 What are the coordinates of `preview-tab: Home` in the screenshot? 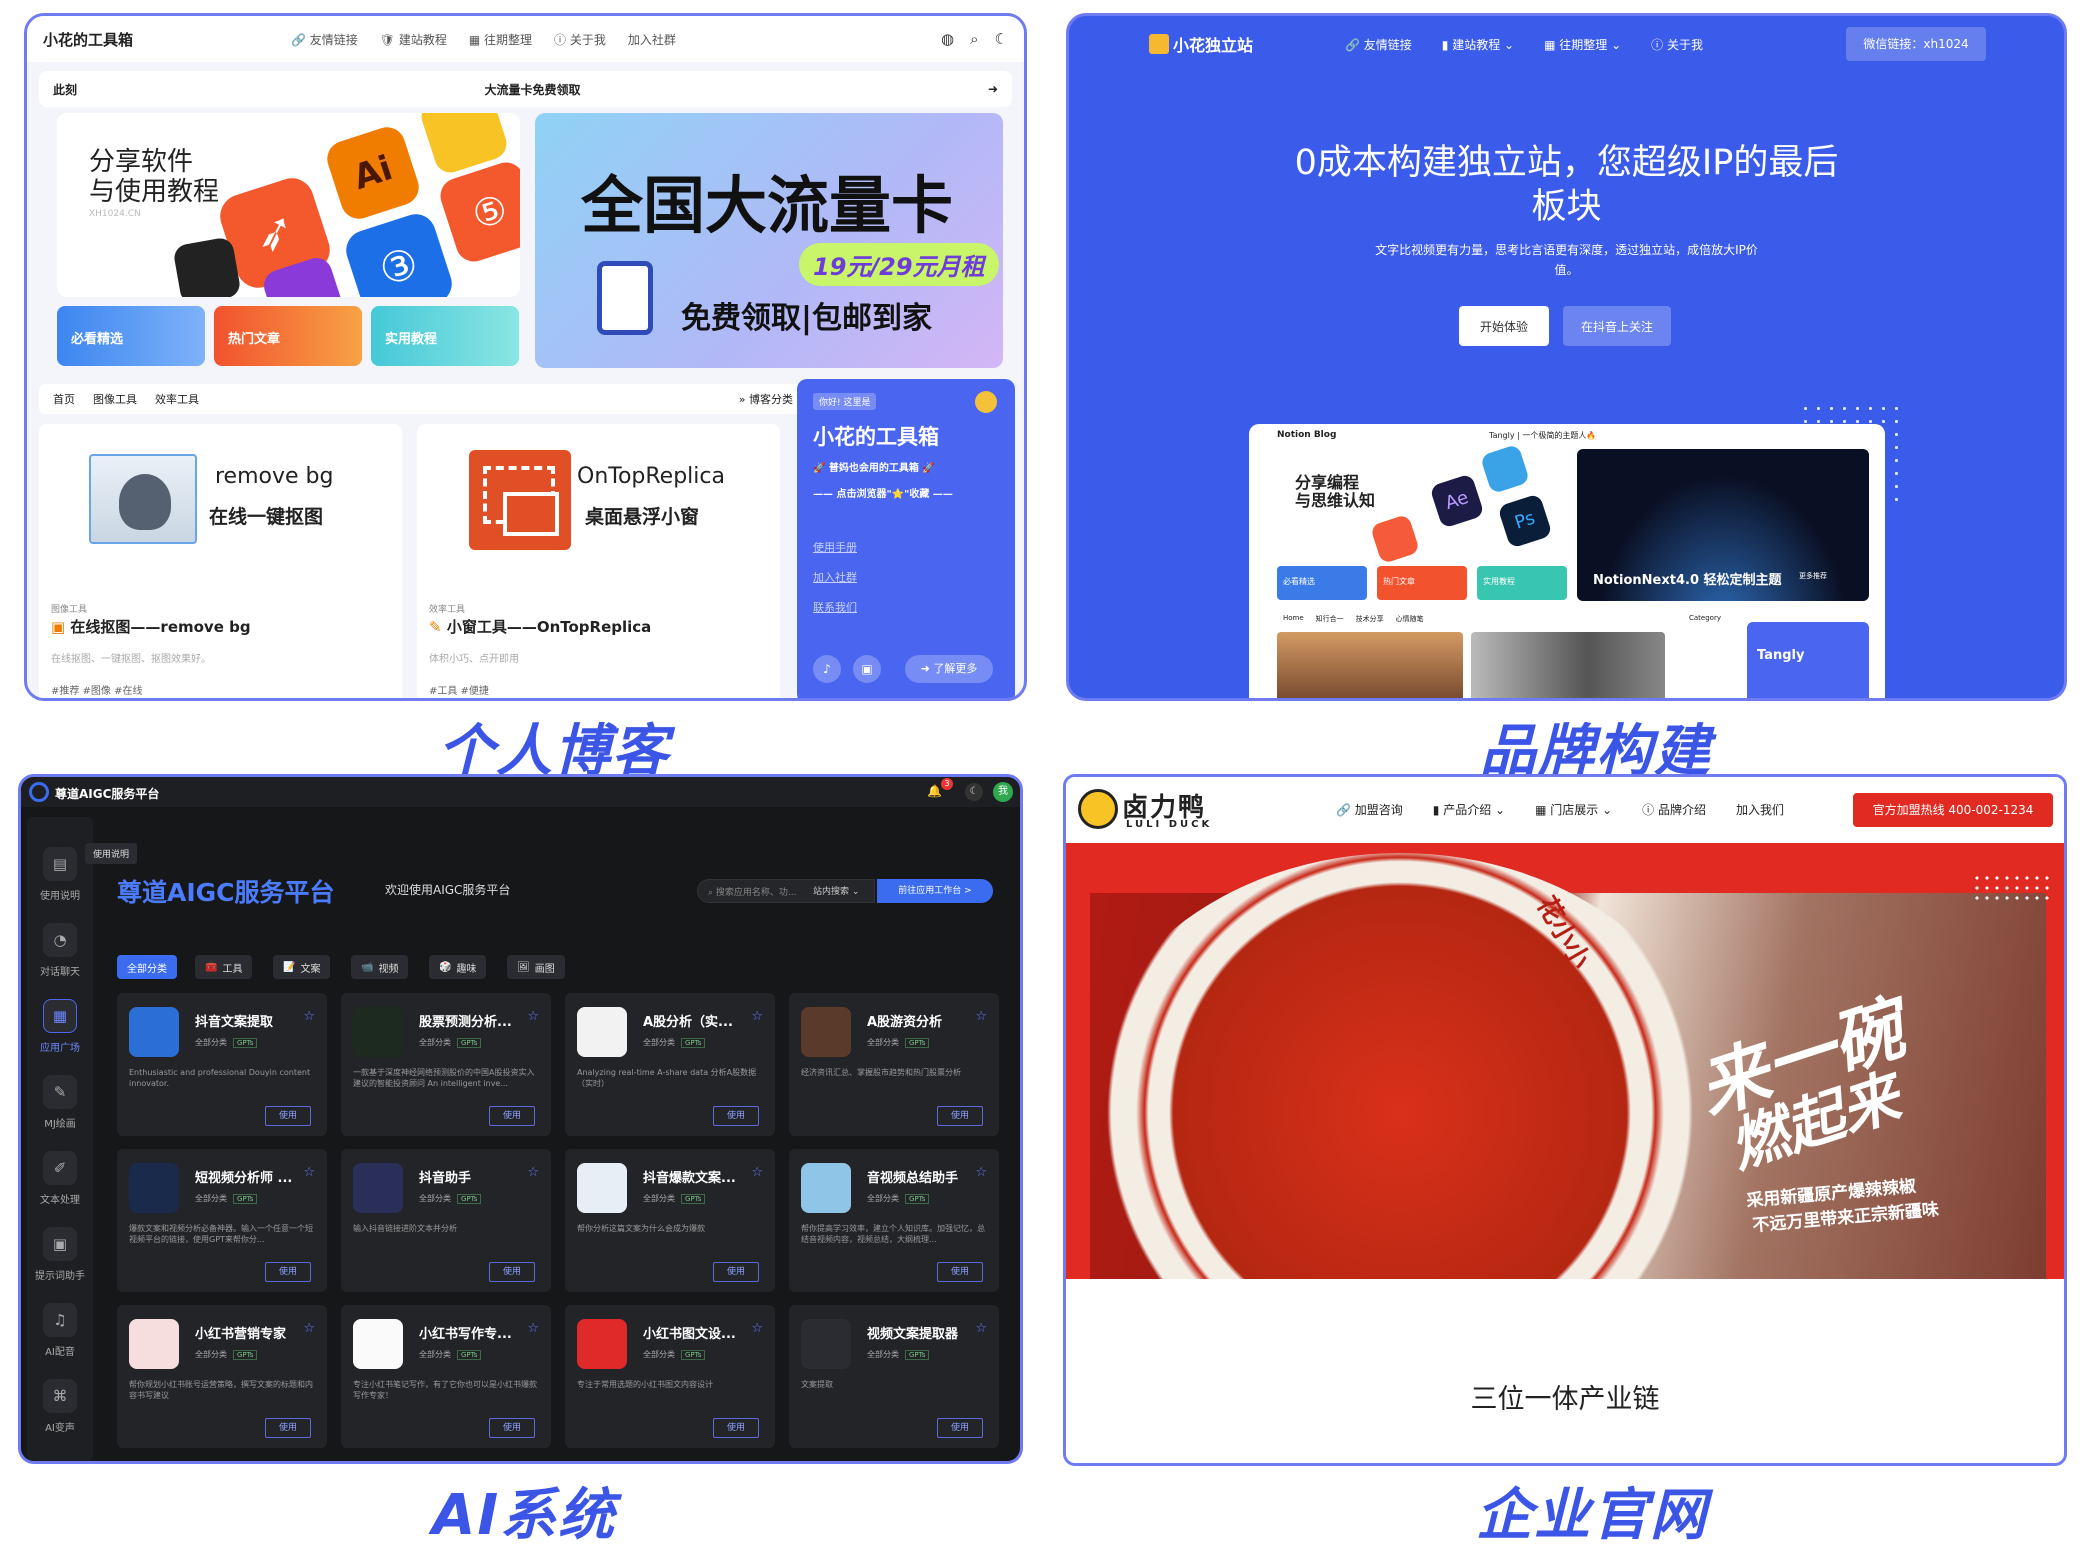 It's located at (1293, 619).